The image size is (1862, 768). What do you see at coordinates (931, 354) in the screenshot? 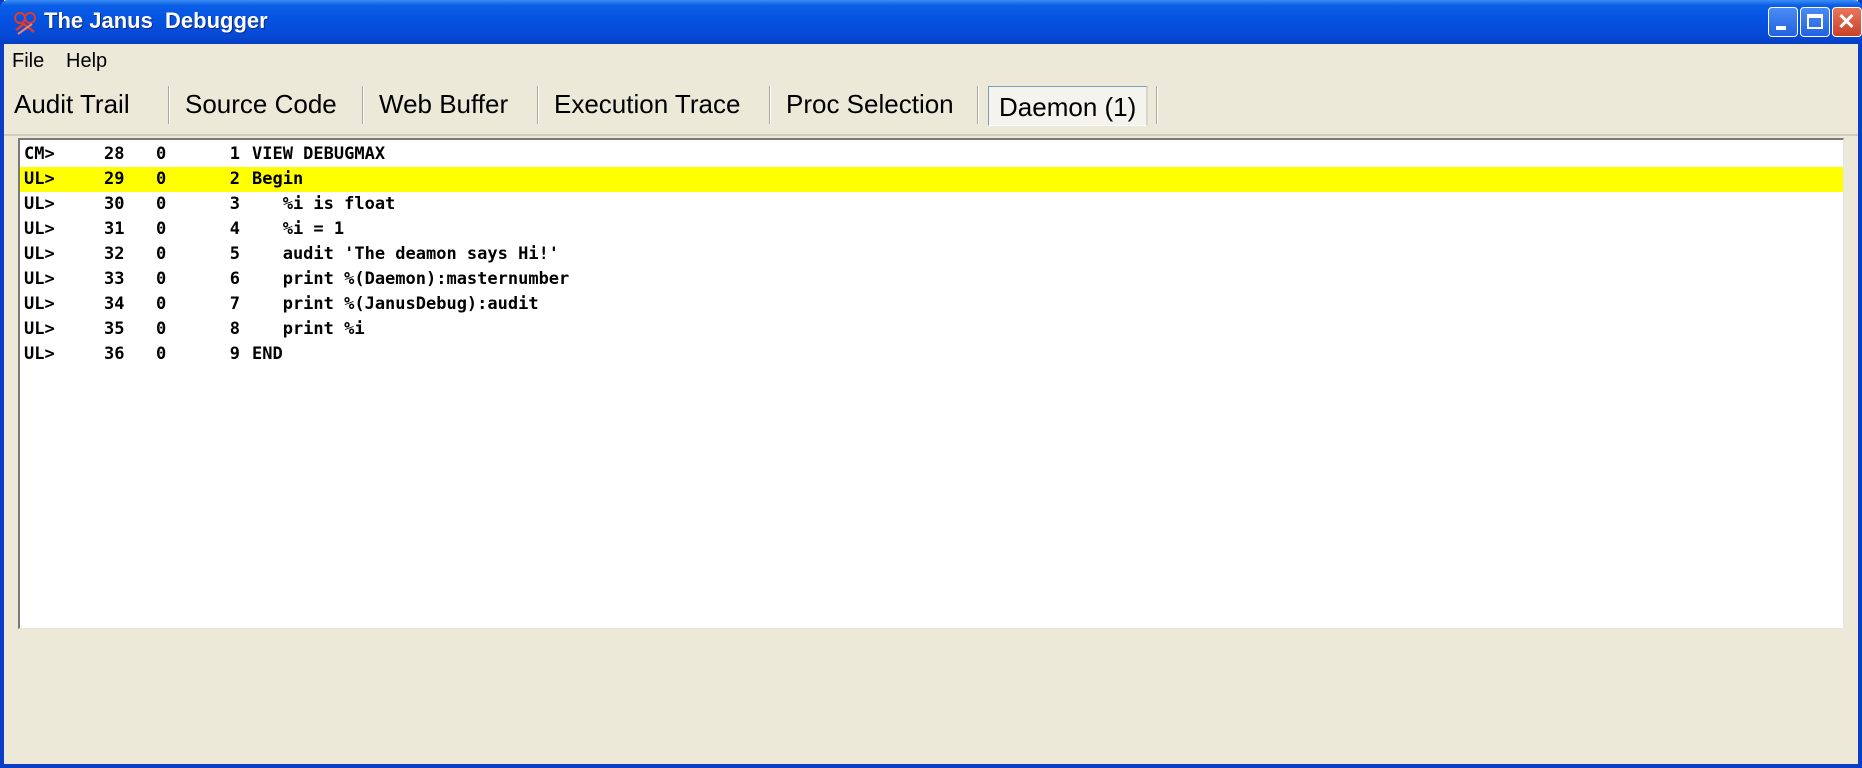
I see `listing-row: UL> 36 0 9 END` at bounding box center [931, 354].